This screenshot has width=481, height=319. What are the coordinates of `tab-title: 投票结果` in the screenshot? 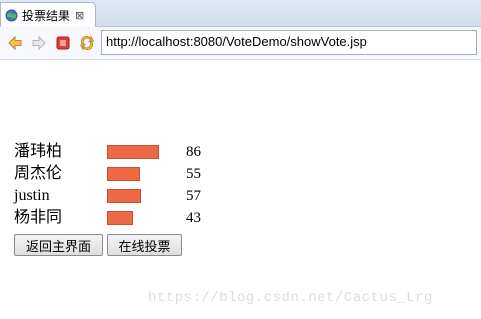 It's located at (46, 15).